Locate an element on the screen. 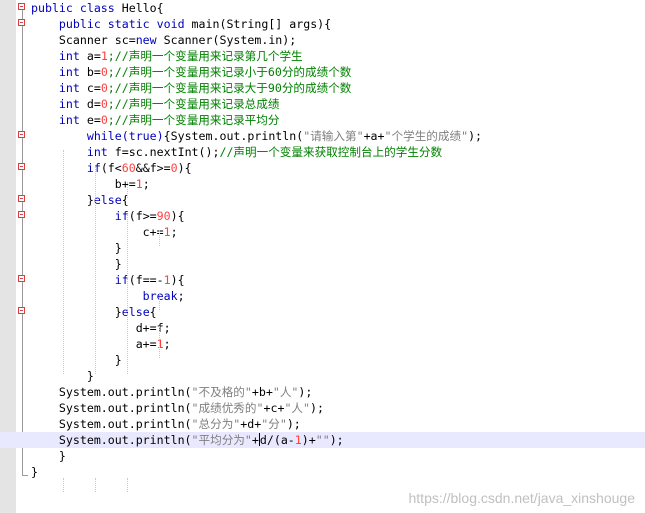 Image resolution: width=645 pixels, height=513 pixels. code-token: public static void is located at coordinates (111, 24).